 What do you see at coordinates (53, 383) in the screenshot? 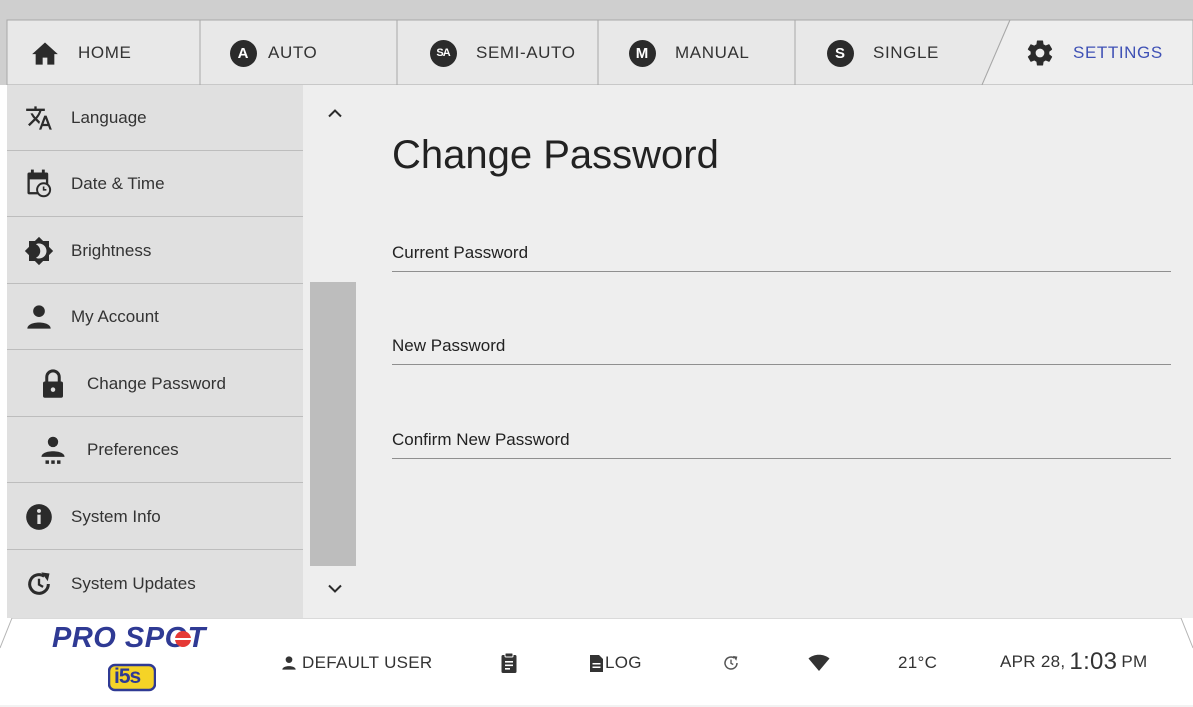
I see `lock-icon` at bounding box center [53, 383].